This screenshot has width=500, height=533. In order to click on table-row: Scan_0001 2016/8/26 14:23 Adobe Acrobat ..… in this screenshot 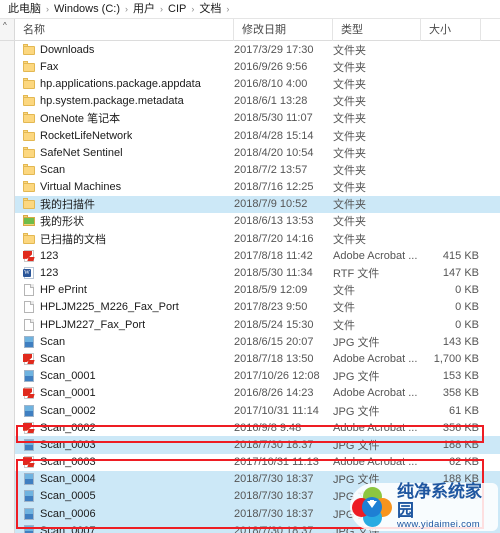, I will do `click(257, 393)`.